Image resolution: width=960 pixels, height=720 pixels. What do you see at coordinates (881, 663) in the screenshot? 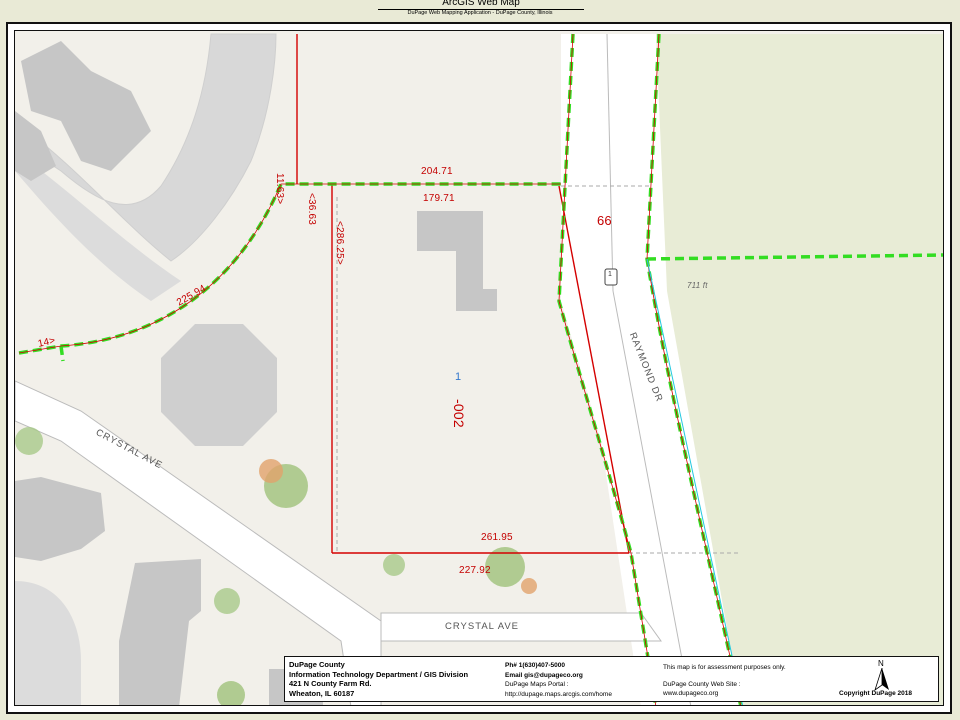
I see `north-label: N` at bounding box center [881, 663].